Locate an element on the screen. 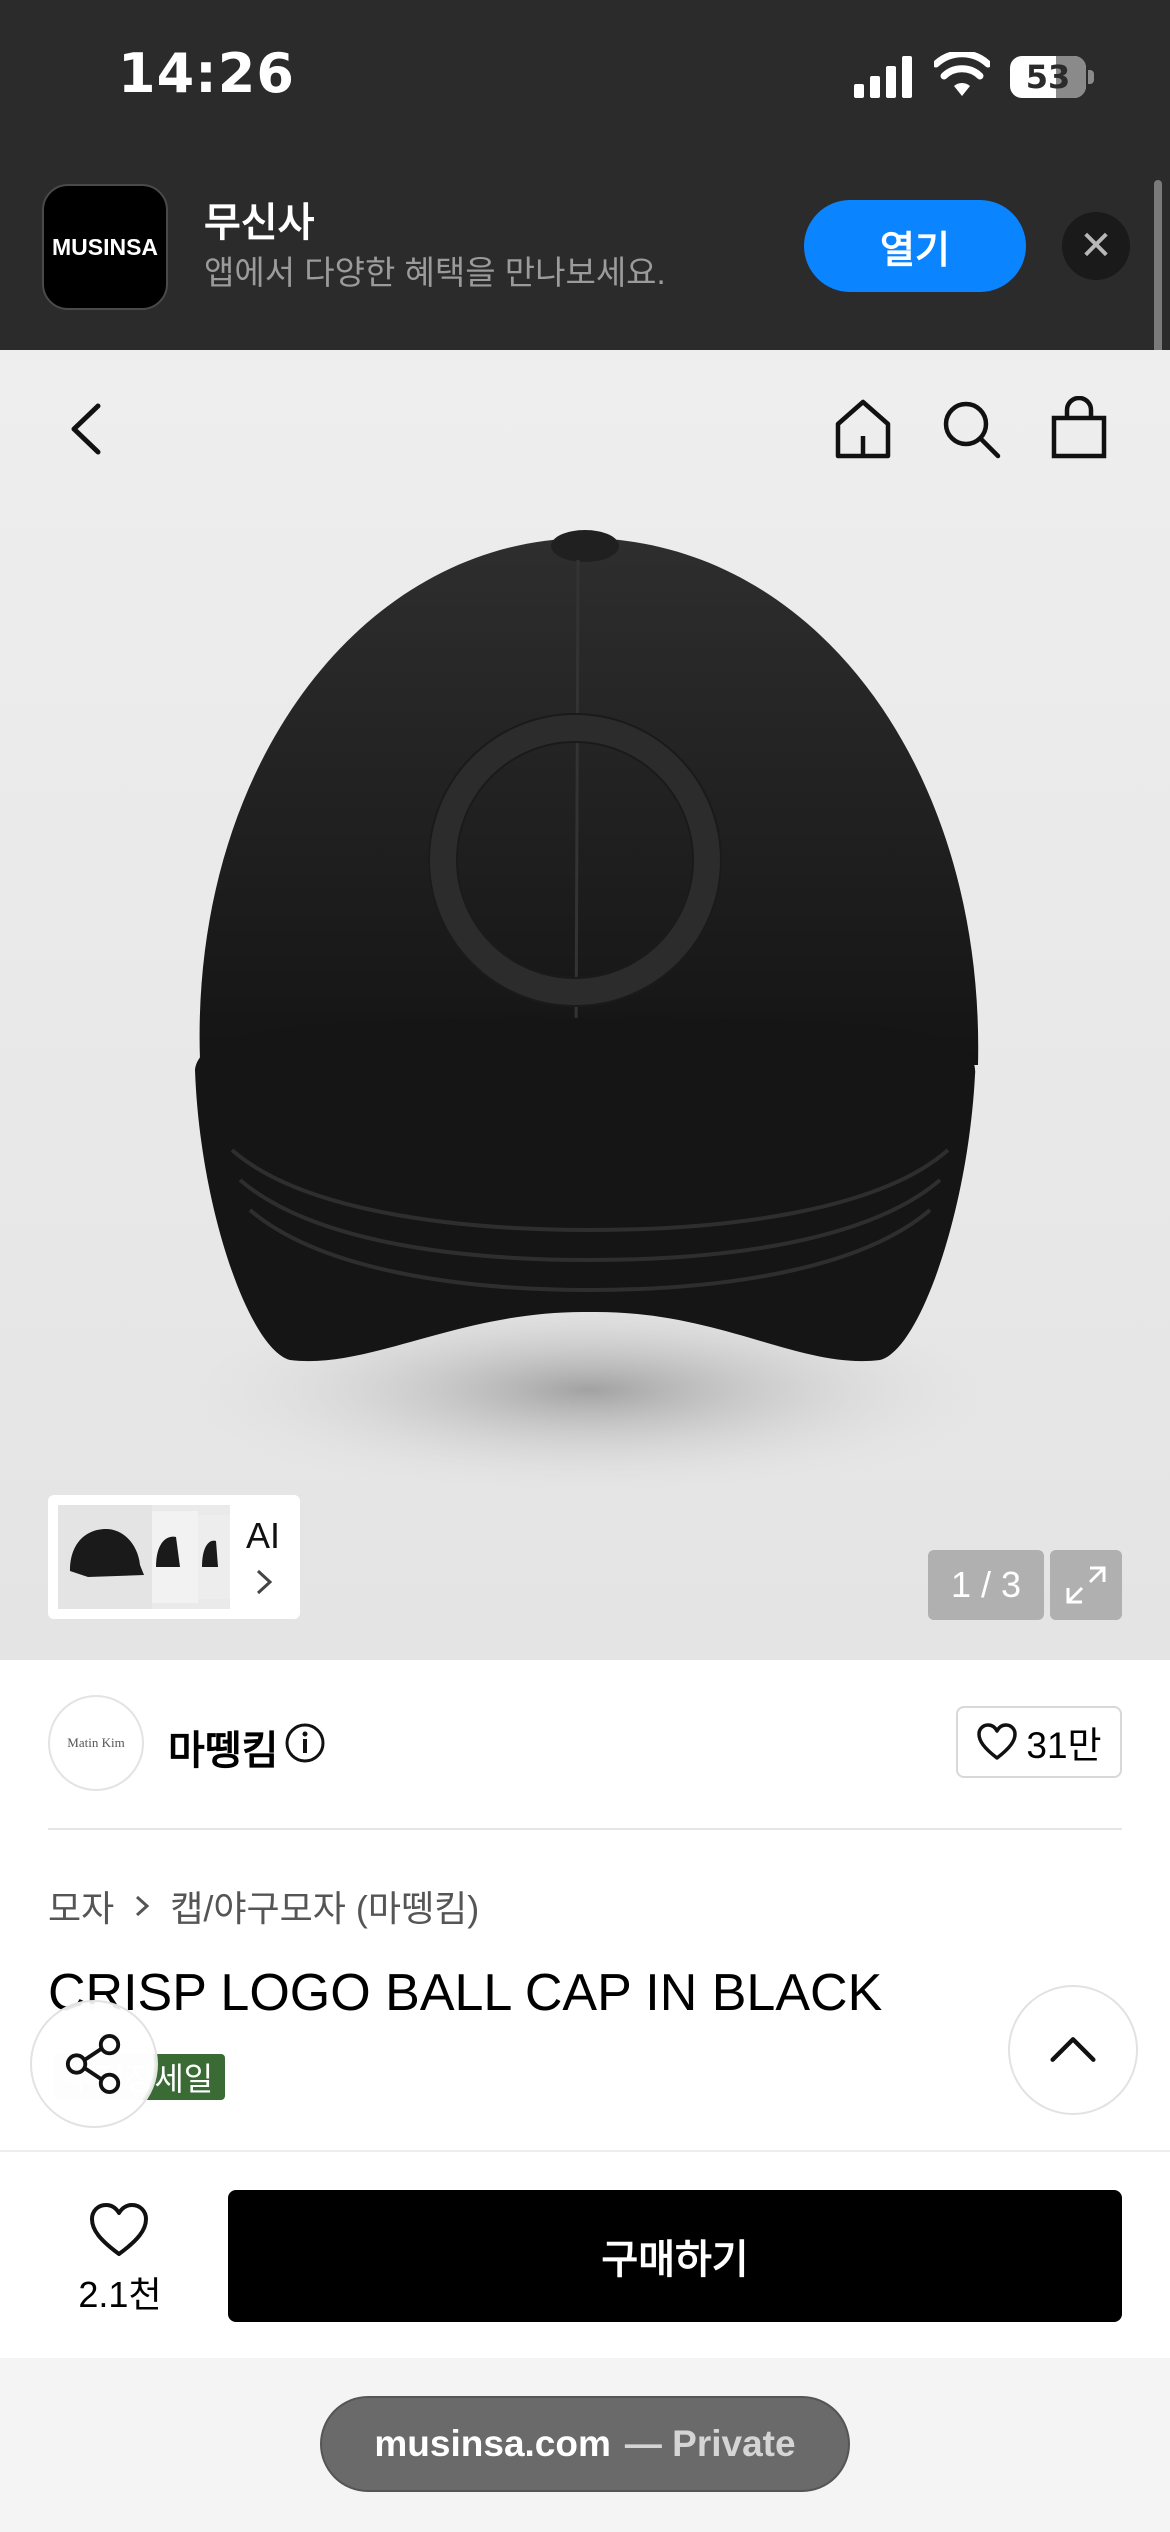 The height and width of the screenshot is (2532, 1170). share-icon is located at coordinates (94, 2064).